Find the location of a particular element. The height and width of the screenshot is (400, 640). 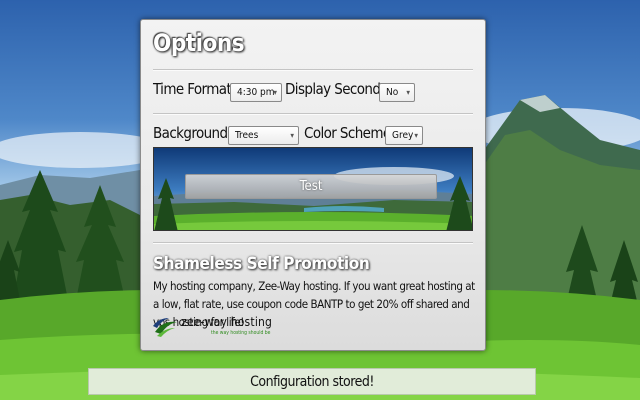

logo-tagline: the way hosting should be is located at coordinates (241, 333).